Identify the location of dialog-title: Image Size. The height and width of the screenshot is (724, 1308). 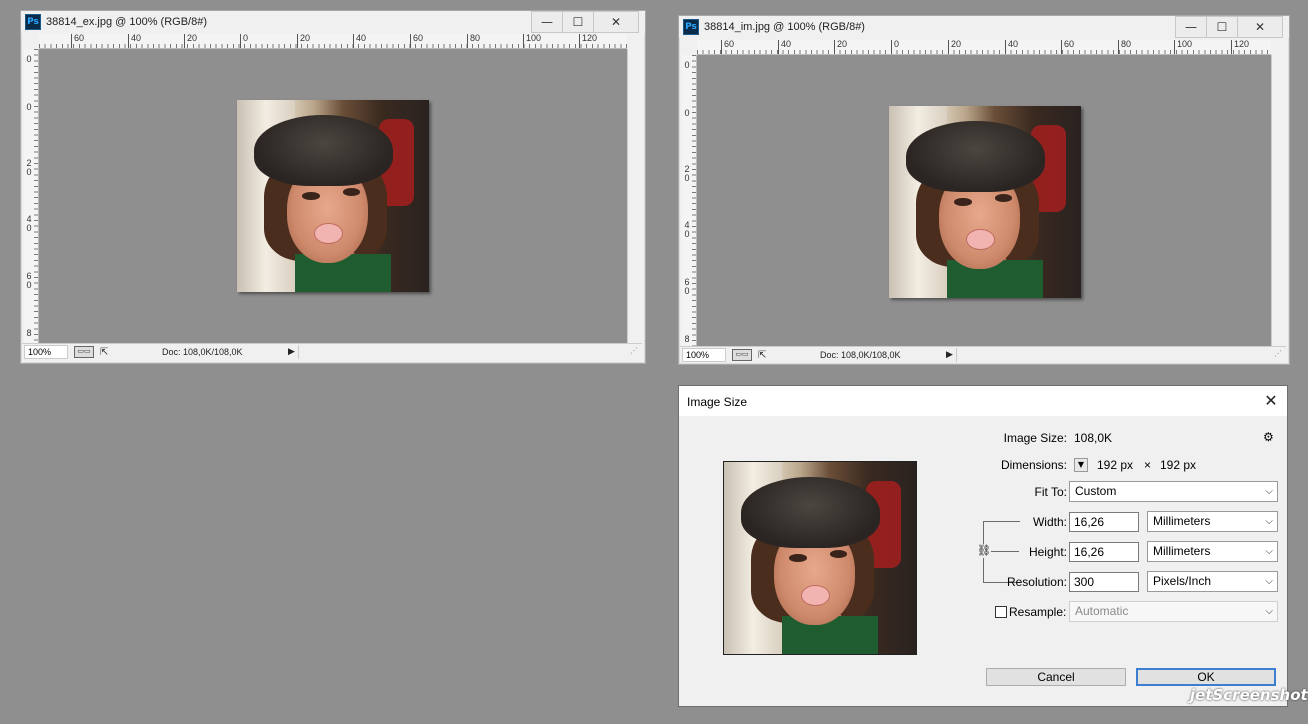
(717, 402).